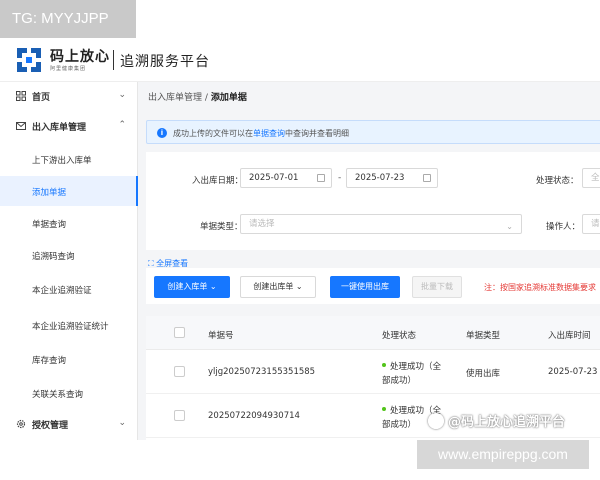 This screenshot has height=480, width=600. I want to click on type-select: 请选择 ⌄, so click(381, 224).